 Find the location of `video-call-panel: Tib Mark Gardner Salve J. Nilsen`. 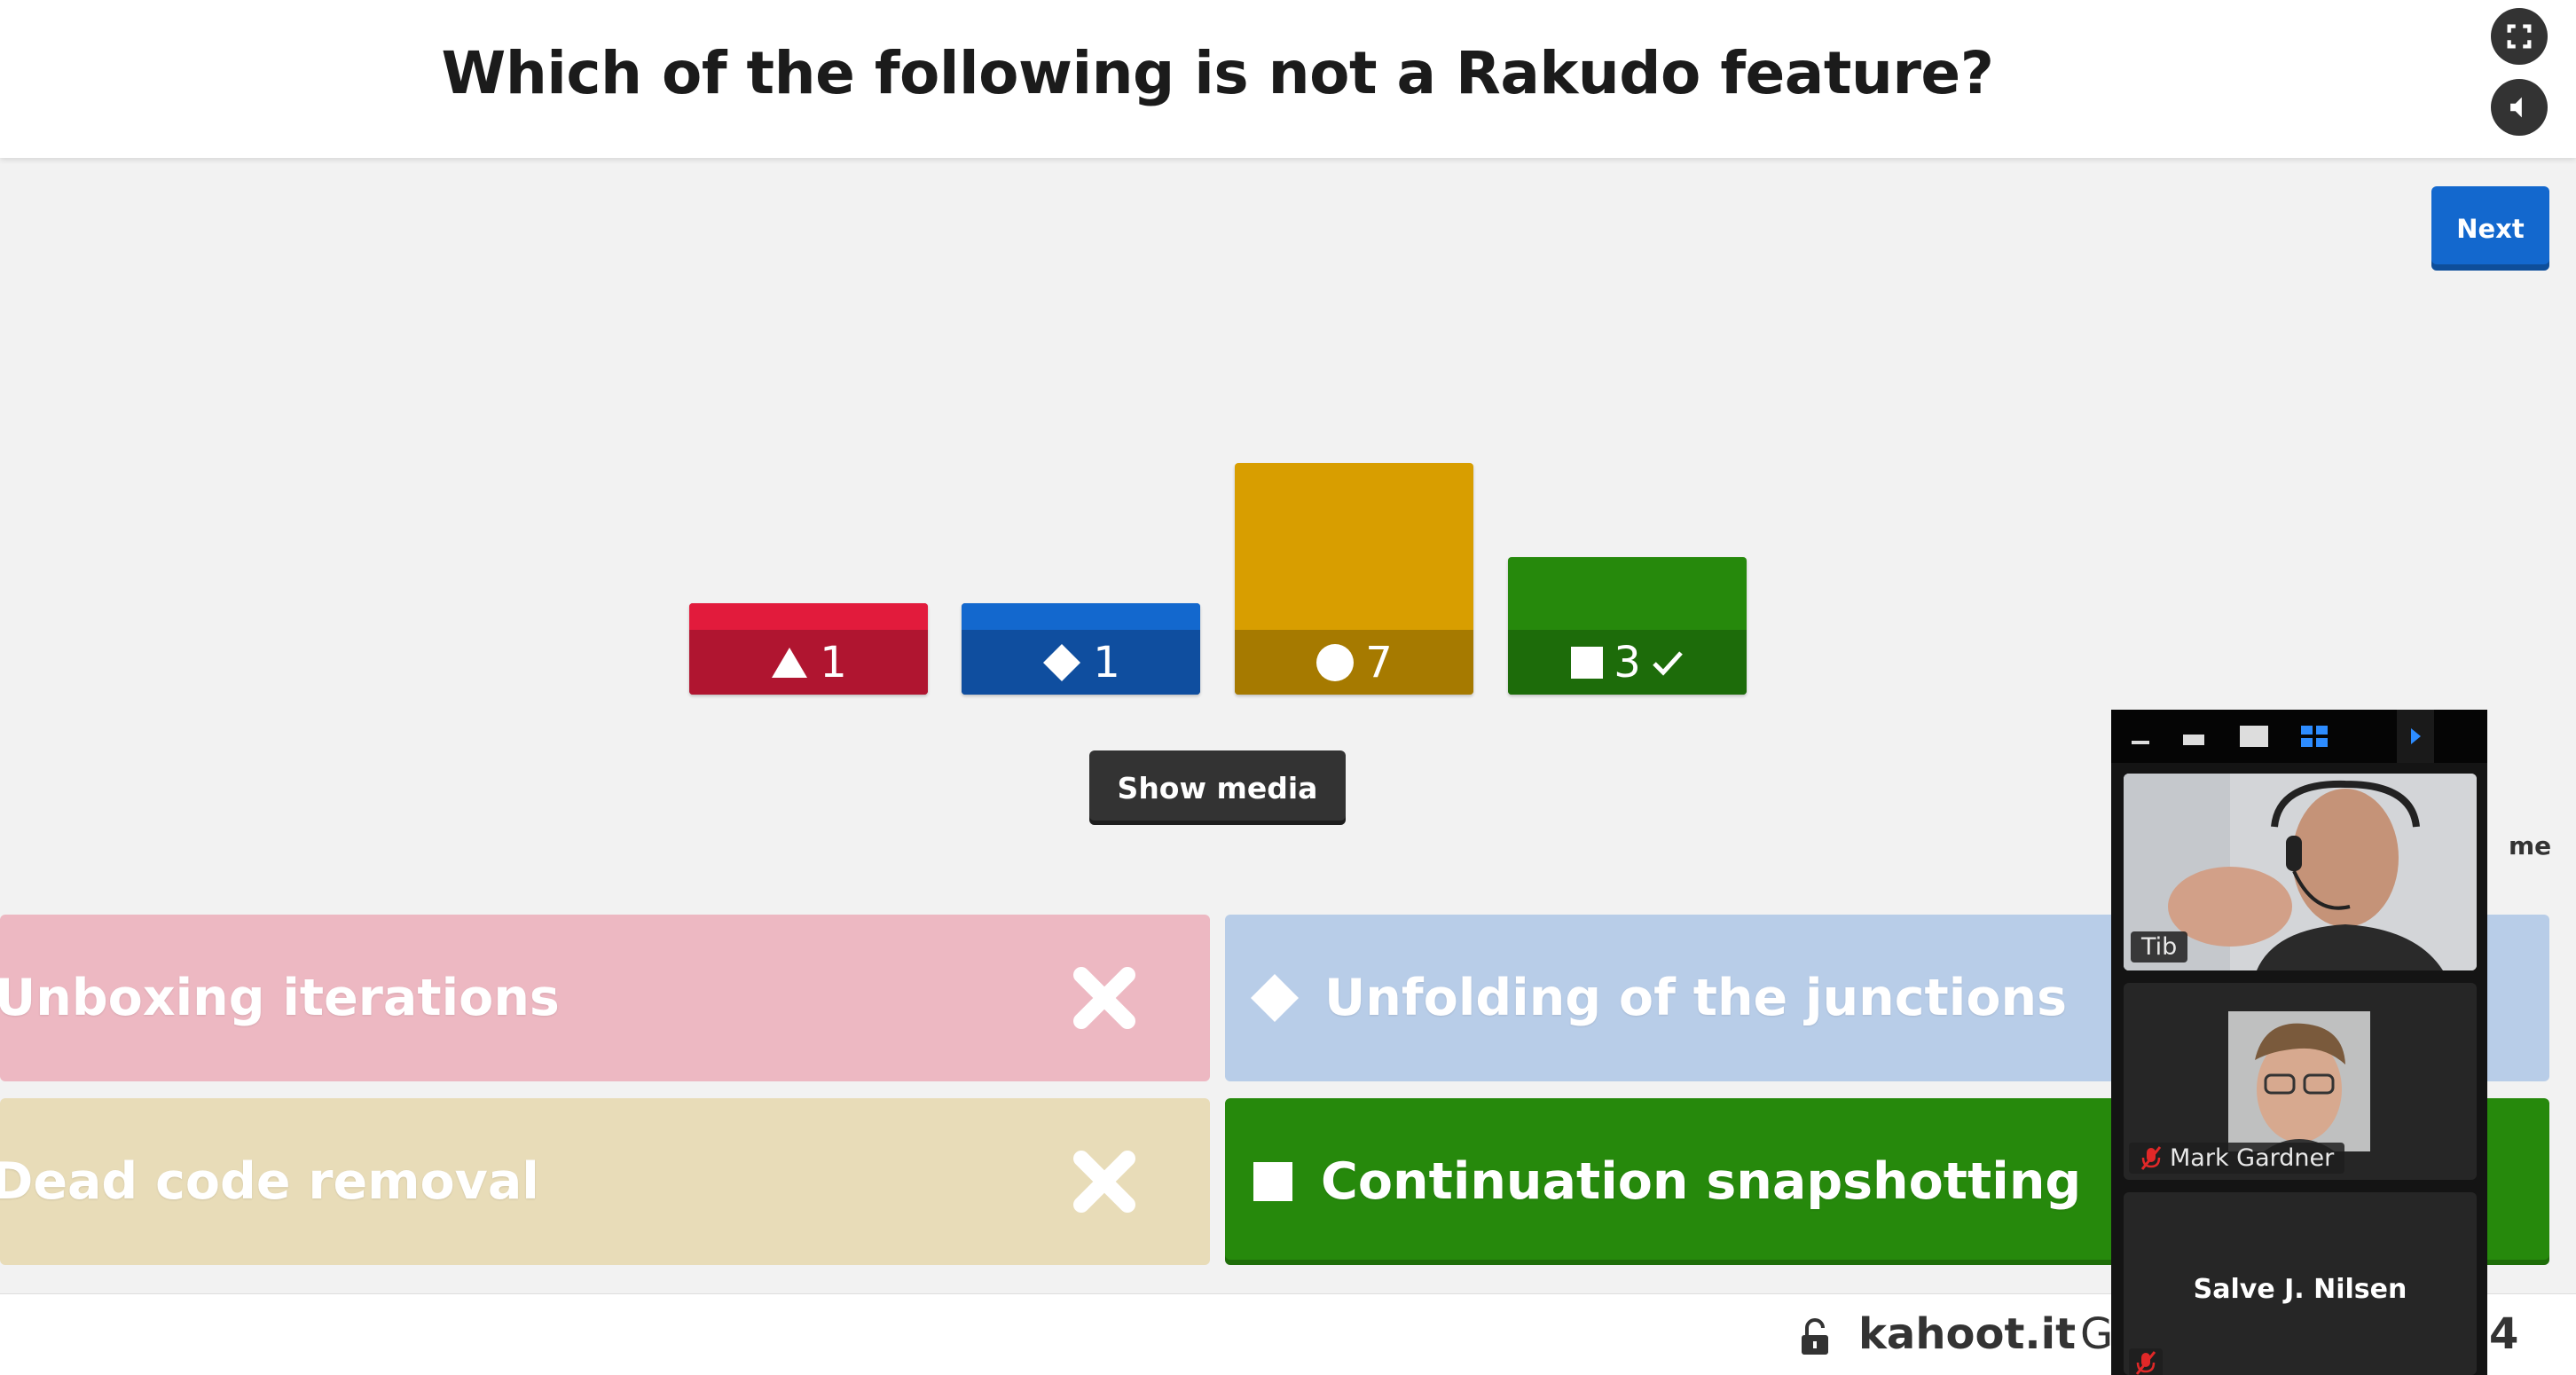

video-call-panel: Tib Mark Gardner Salve J. Nilsen is located at coordinates (2299, 1042).